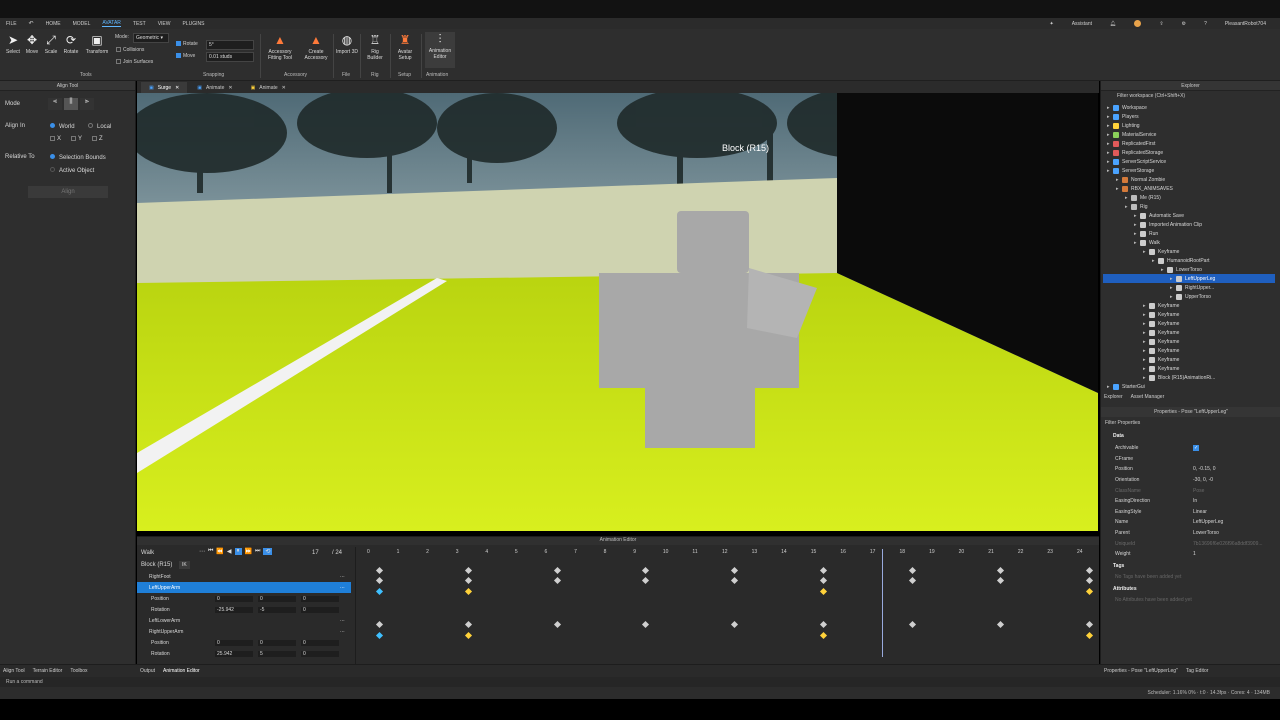 The height and width of the screenshot is (720, 1280). I want to click on align-button: Align, so click(68, 192).